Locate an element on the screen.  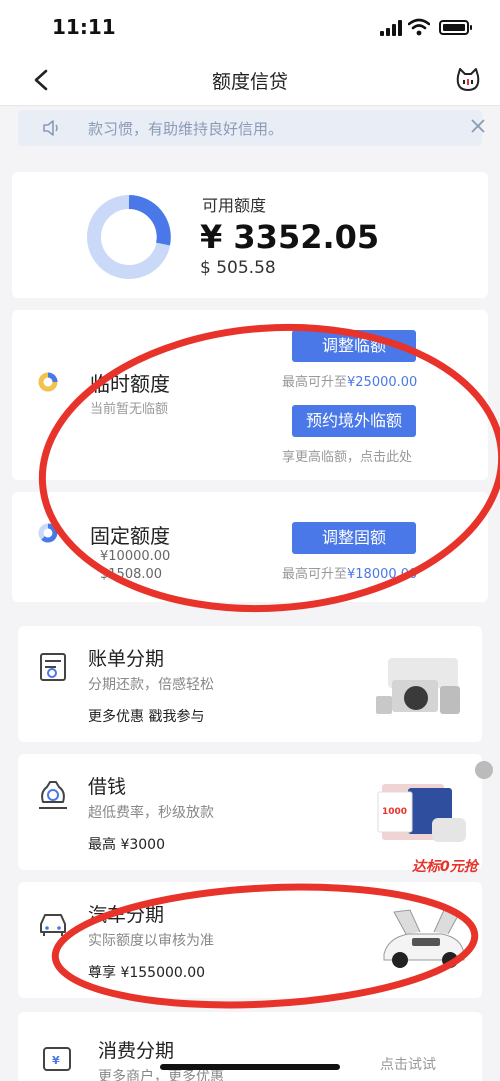
product-promo: 最高 ¥3000 is located at coordinates (126, 845).